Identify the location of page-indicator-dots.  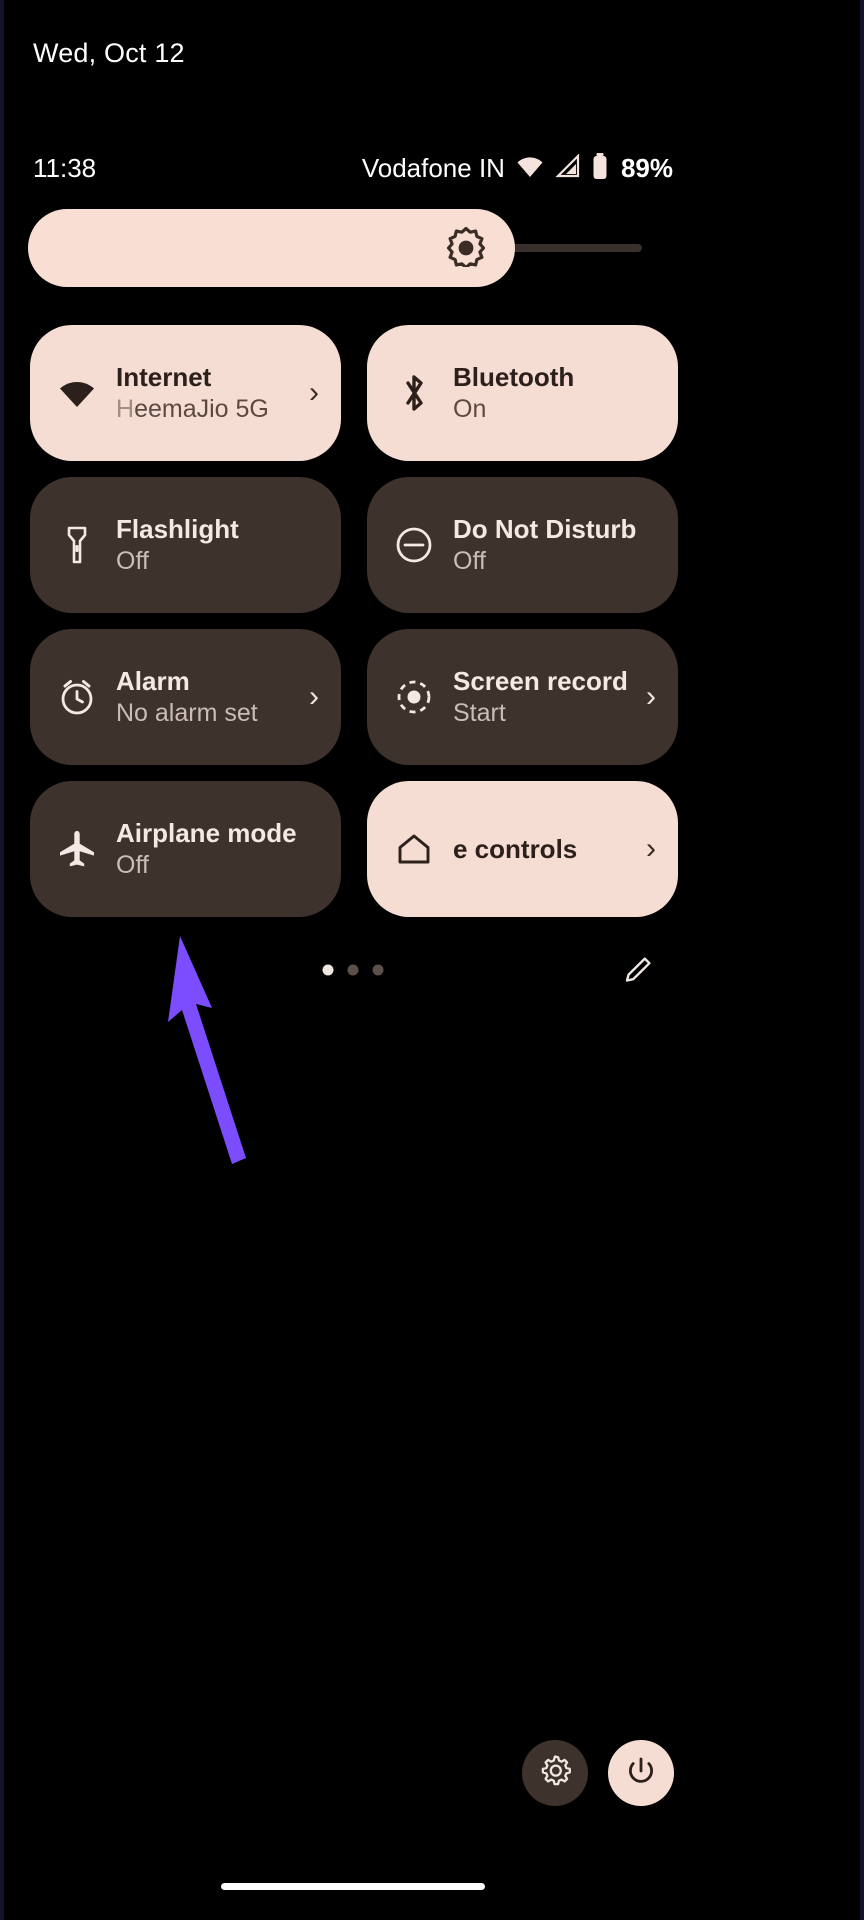
(353, 970).